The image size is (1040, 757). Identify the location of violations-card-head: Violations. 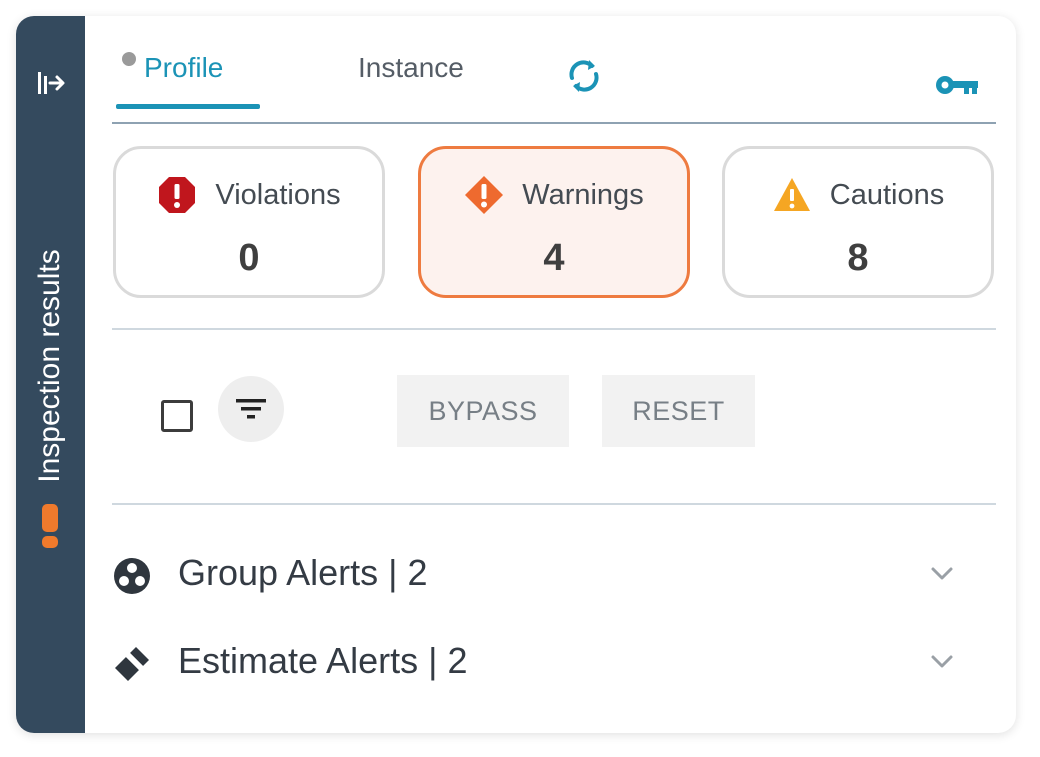
(249, 195).